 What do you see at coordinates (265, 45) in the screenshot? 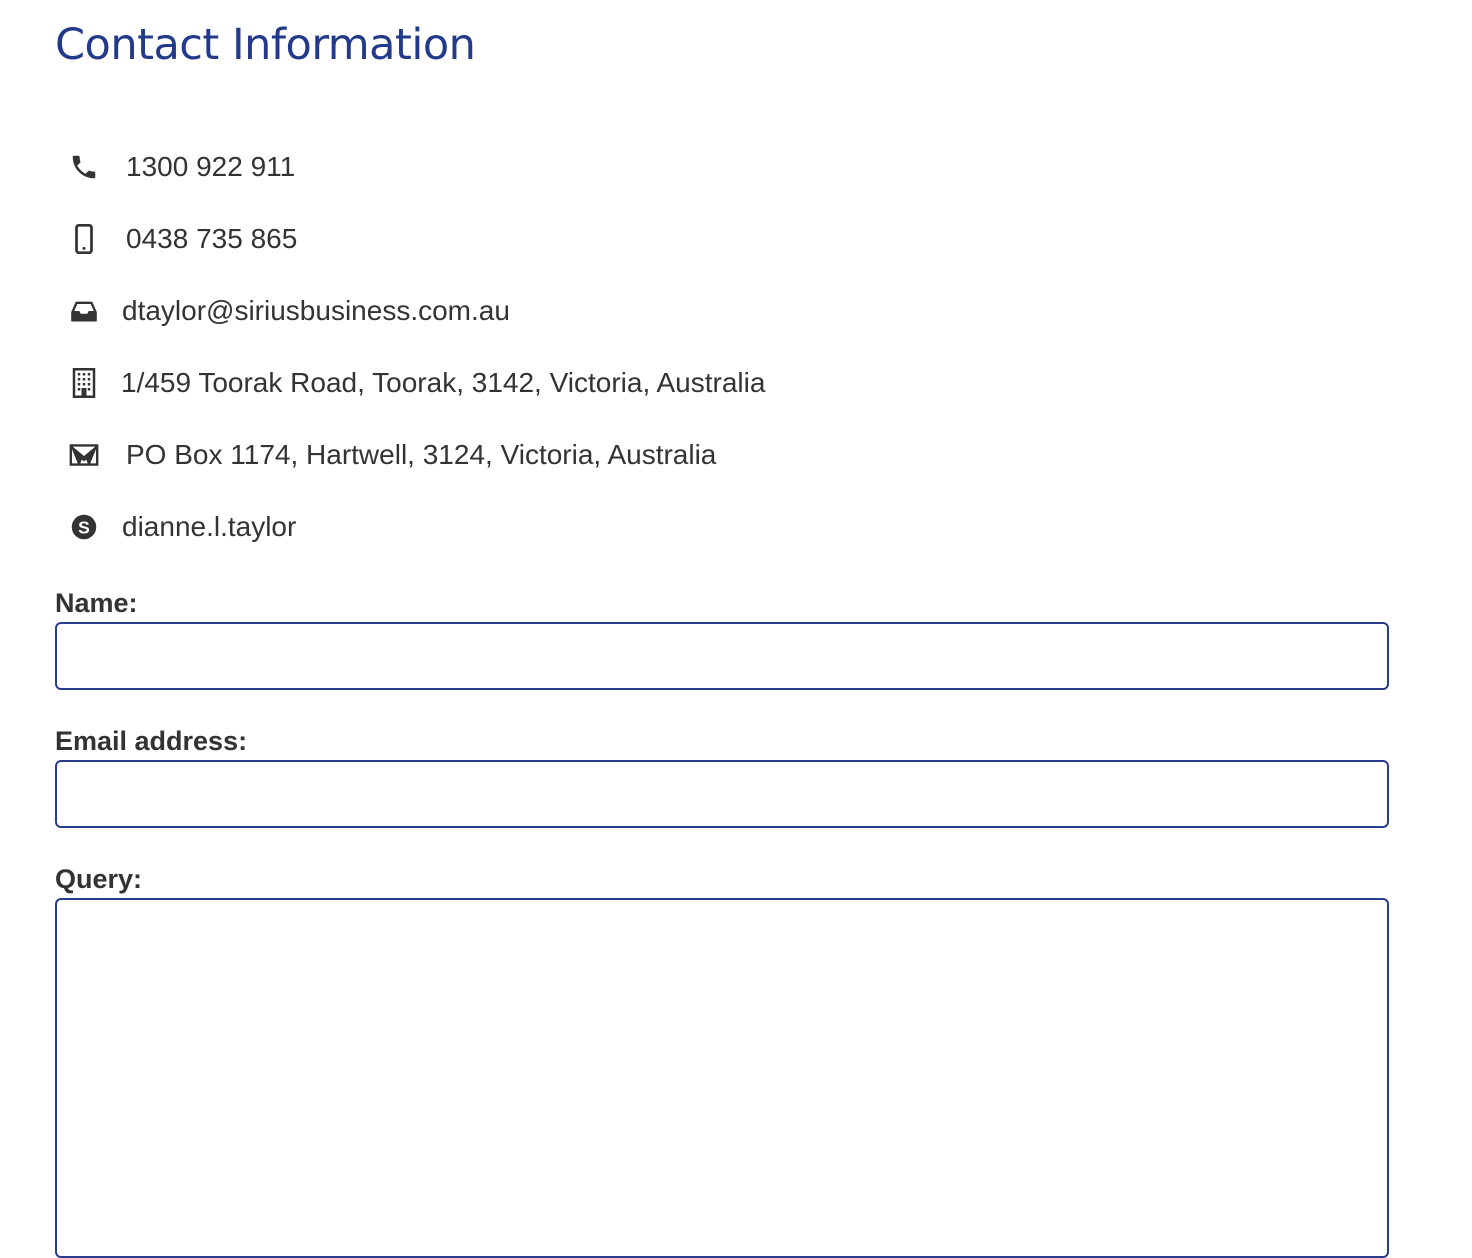
I see `page-title: Contact Information` at bounding box center [265, 45].